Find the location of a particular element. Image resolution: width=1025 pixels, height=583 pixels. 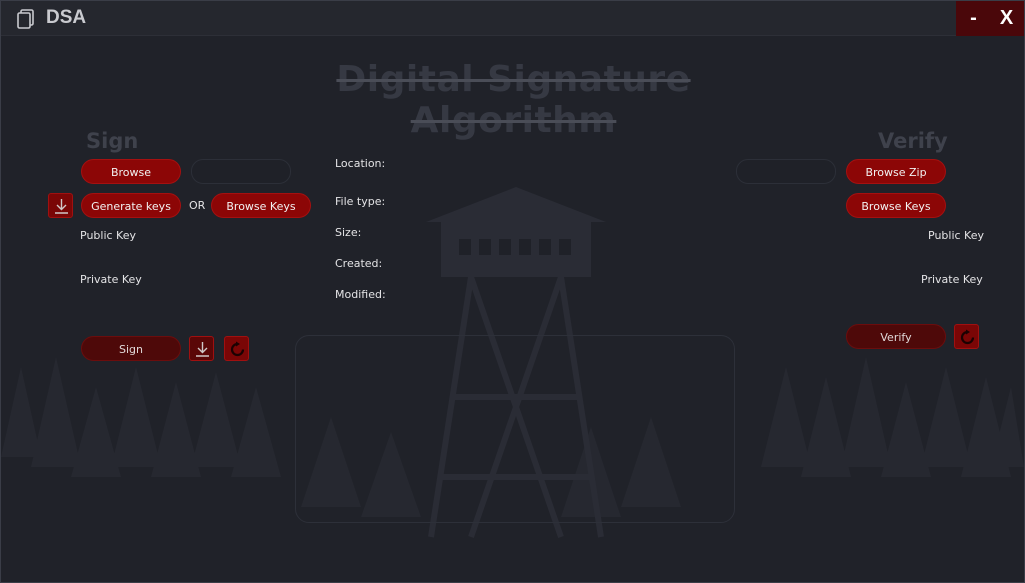

reset-sign-button is located at coordinates (236, 348).